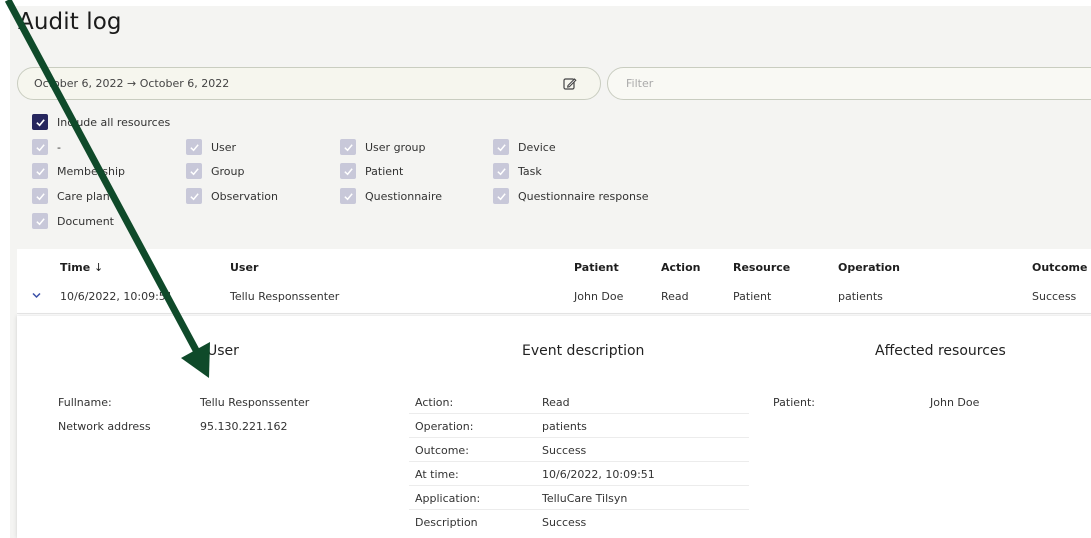  Describe the element at coordinates (85, 221) in the screenshot. I see `resource-label: Document` at that location.